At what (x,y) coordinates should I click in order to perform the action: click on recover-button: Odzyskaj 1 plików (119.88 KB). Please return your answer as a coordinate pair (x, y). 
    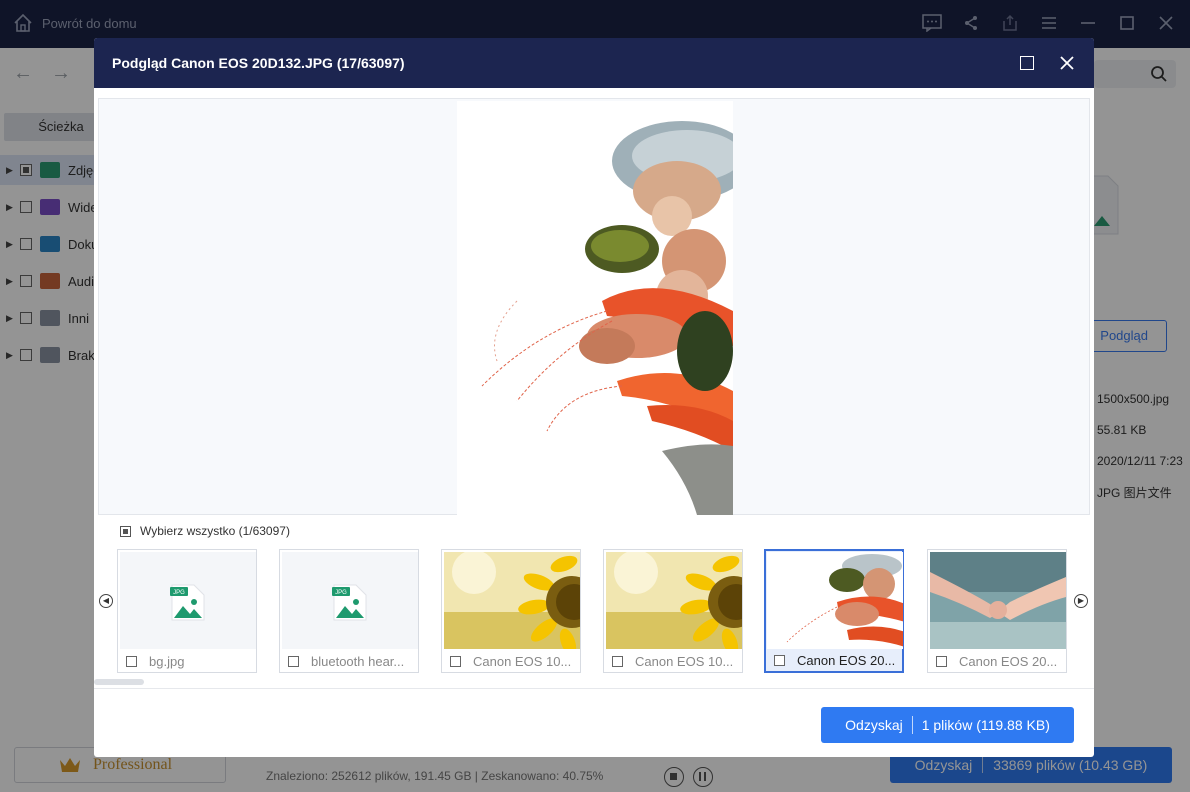
    Looking at the image, I should click on (947, 725).